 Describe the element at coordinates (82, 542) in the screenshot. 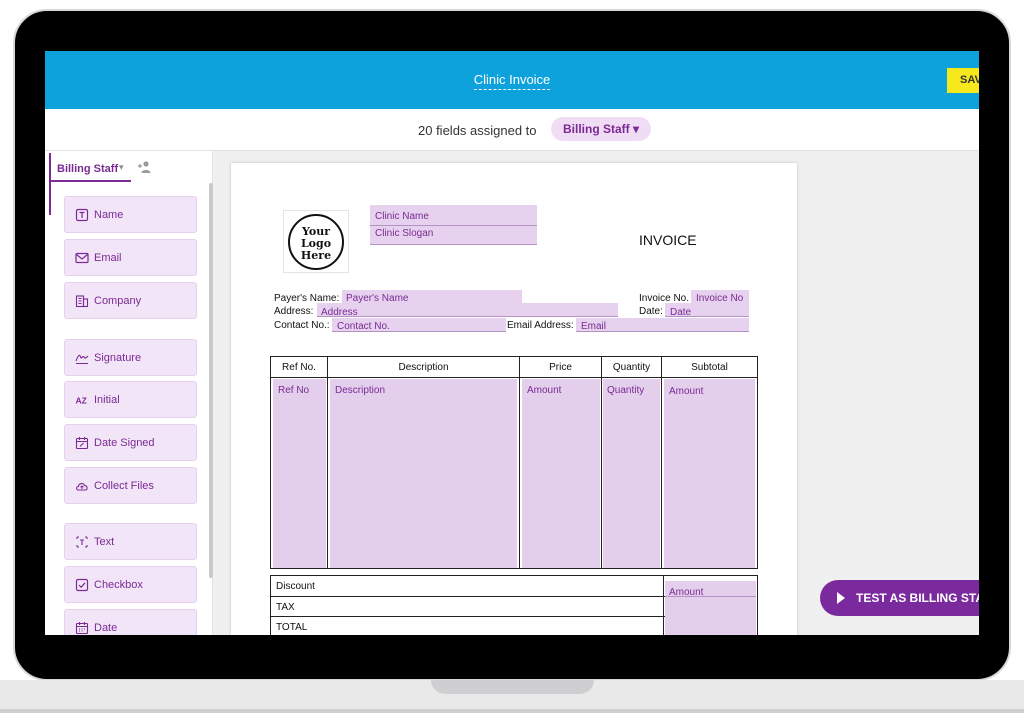

I see `text-cursor-icon` at that location.